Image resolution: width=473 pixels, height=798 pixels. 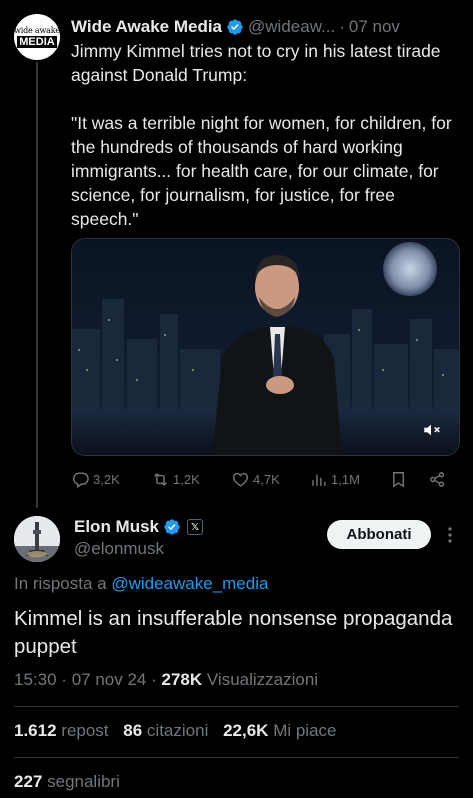 I want to click on avatar: wide awake MEDIA, so click(x=37, y=37).